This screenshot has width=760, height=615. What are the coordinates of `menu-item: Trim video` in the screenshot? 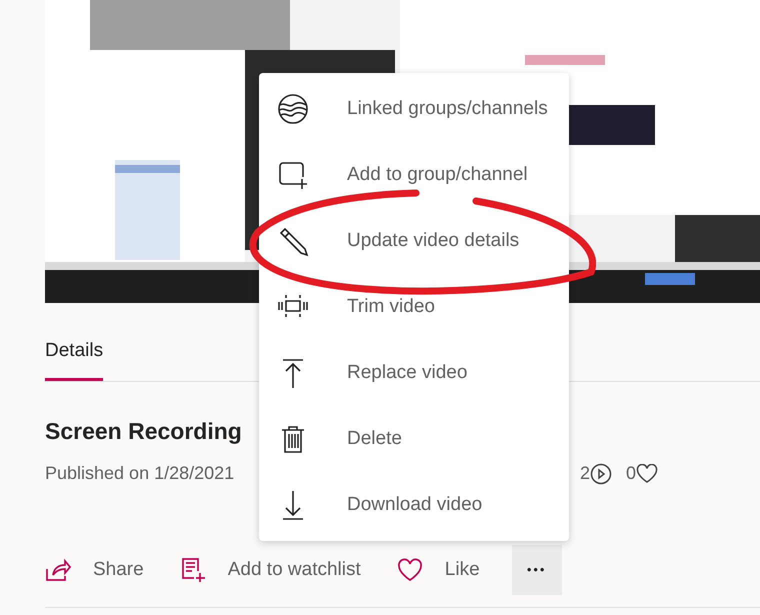 It's located at (414, 307).